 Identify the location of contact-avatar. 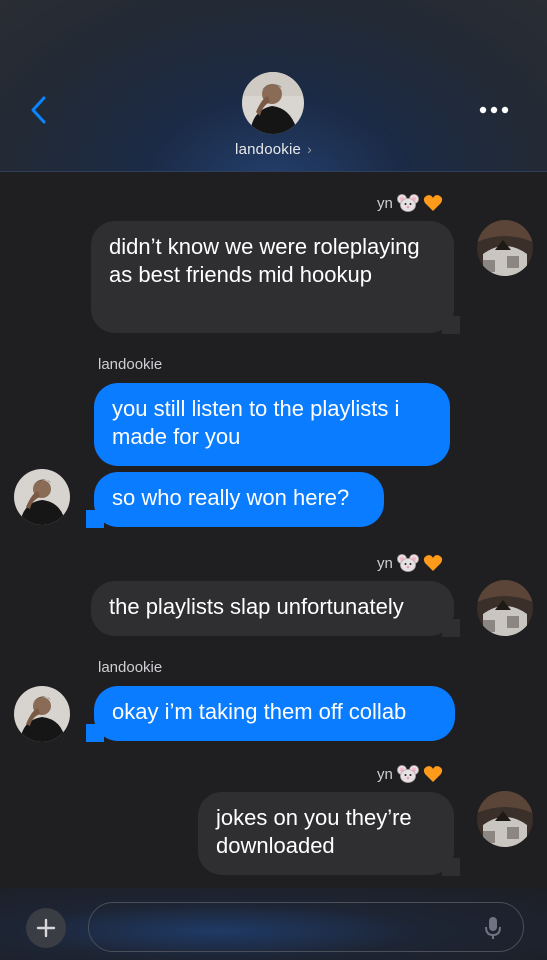
(273, 103).